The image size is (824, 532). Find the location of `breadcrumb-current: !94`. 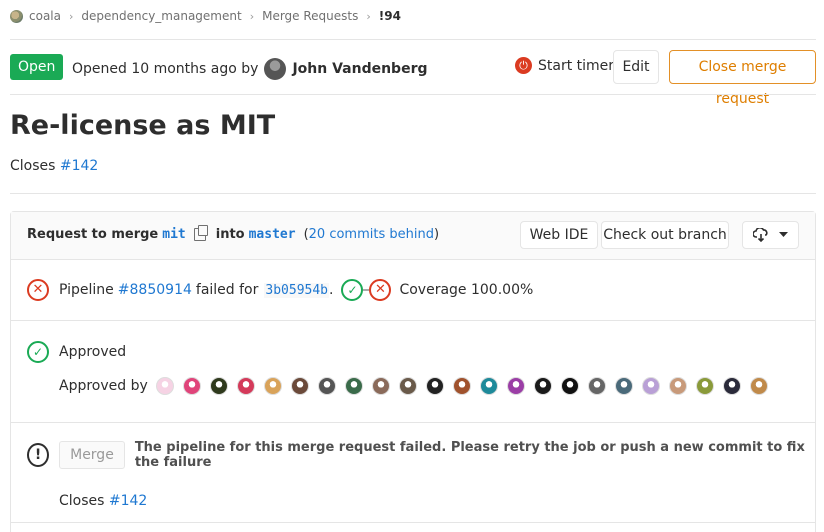

breadcrumb-current: !94 is located at coordinates (390, 16).